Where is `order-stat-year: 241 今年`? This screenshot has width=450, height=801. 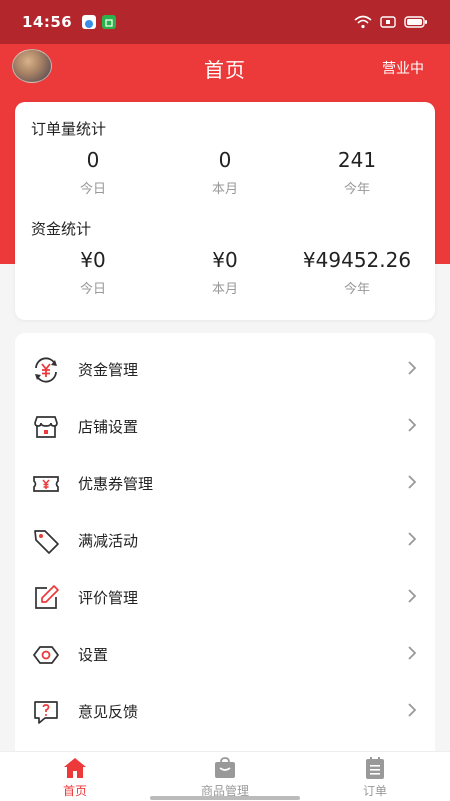
order-stat-year: 241 今年 is located at coordinates (357, 172).